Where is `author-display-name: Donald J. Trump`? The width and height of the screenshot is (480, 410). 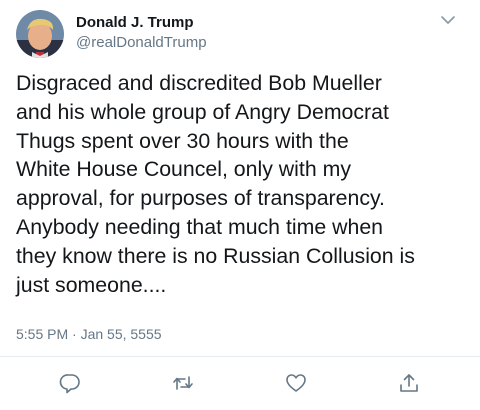 author-display-name: Donald J. Trump is located at coordinates (141, 22).